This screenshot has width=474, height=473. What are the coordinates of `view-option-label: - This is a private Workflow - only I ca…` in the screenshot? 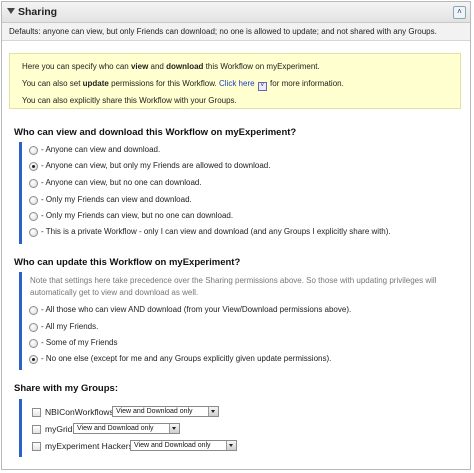 It's located at (216, 231).